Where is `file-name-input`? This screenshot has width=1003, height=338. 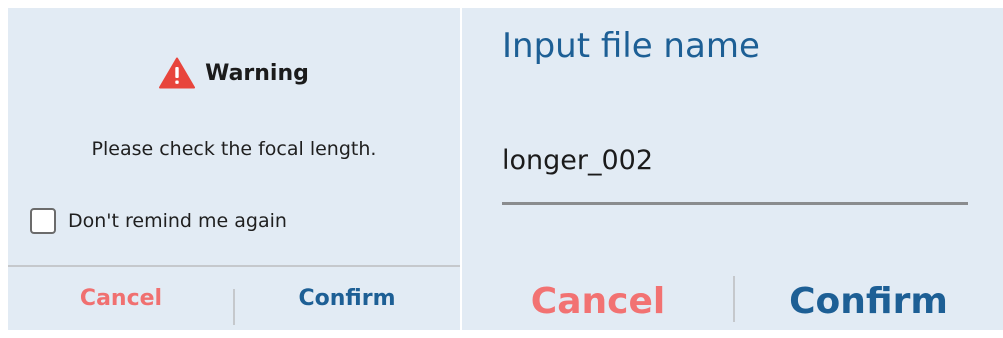
file-name-input is located at coordinates (735, 160).